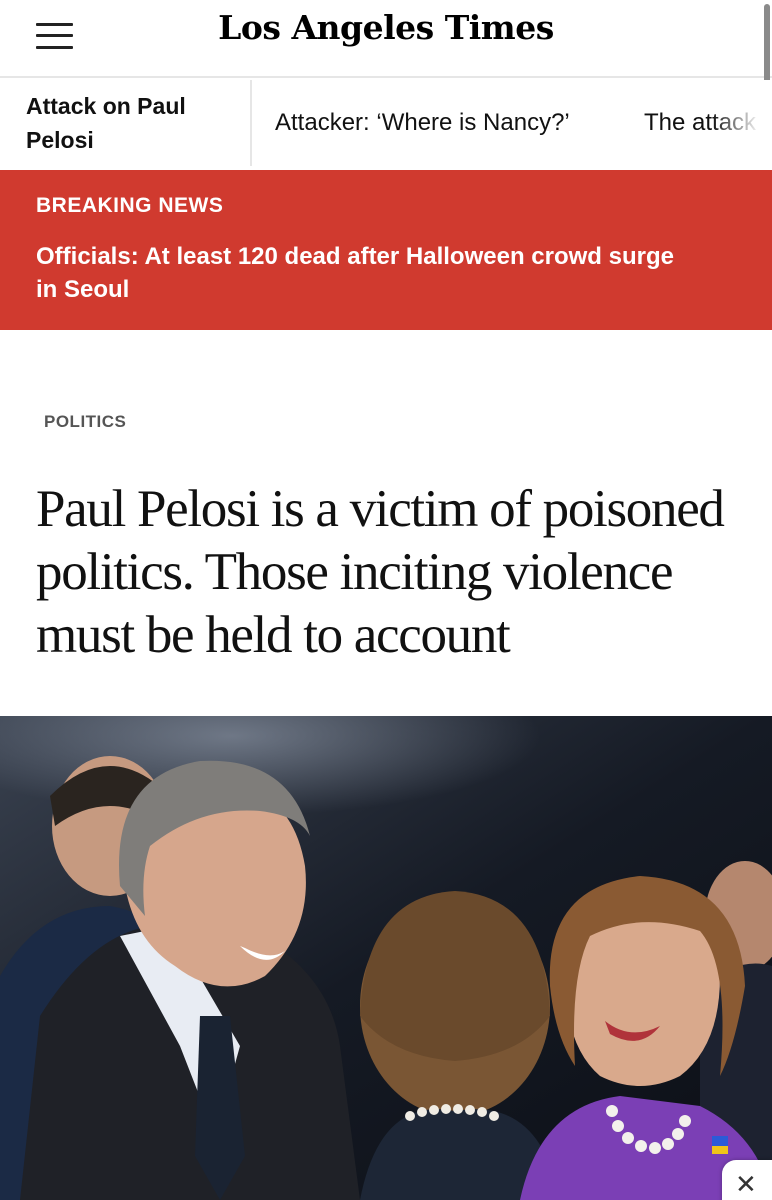 The image size is (772, 1200). What do you see at coordinates (131, 123) in the screenshot?
I see `topic-strip-title: Attack on Paul Pelosi` at bounding box center [131, 123].